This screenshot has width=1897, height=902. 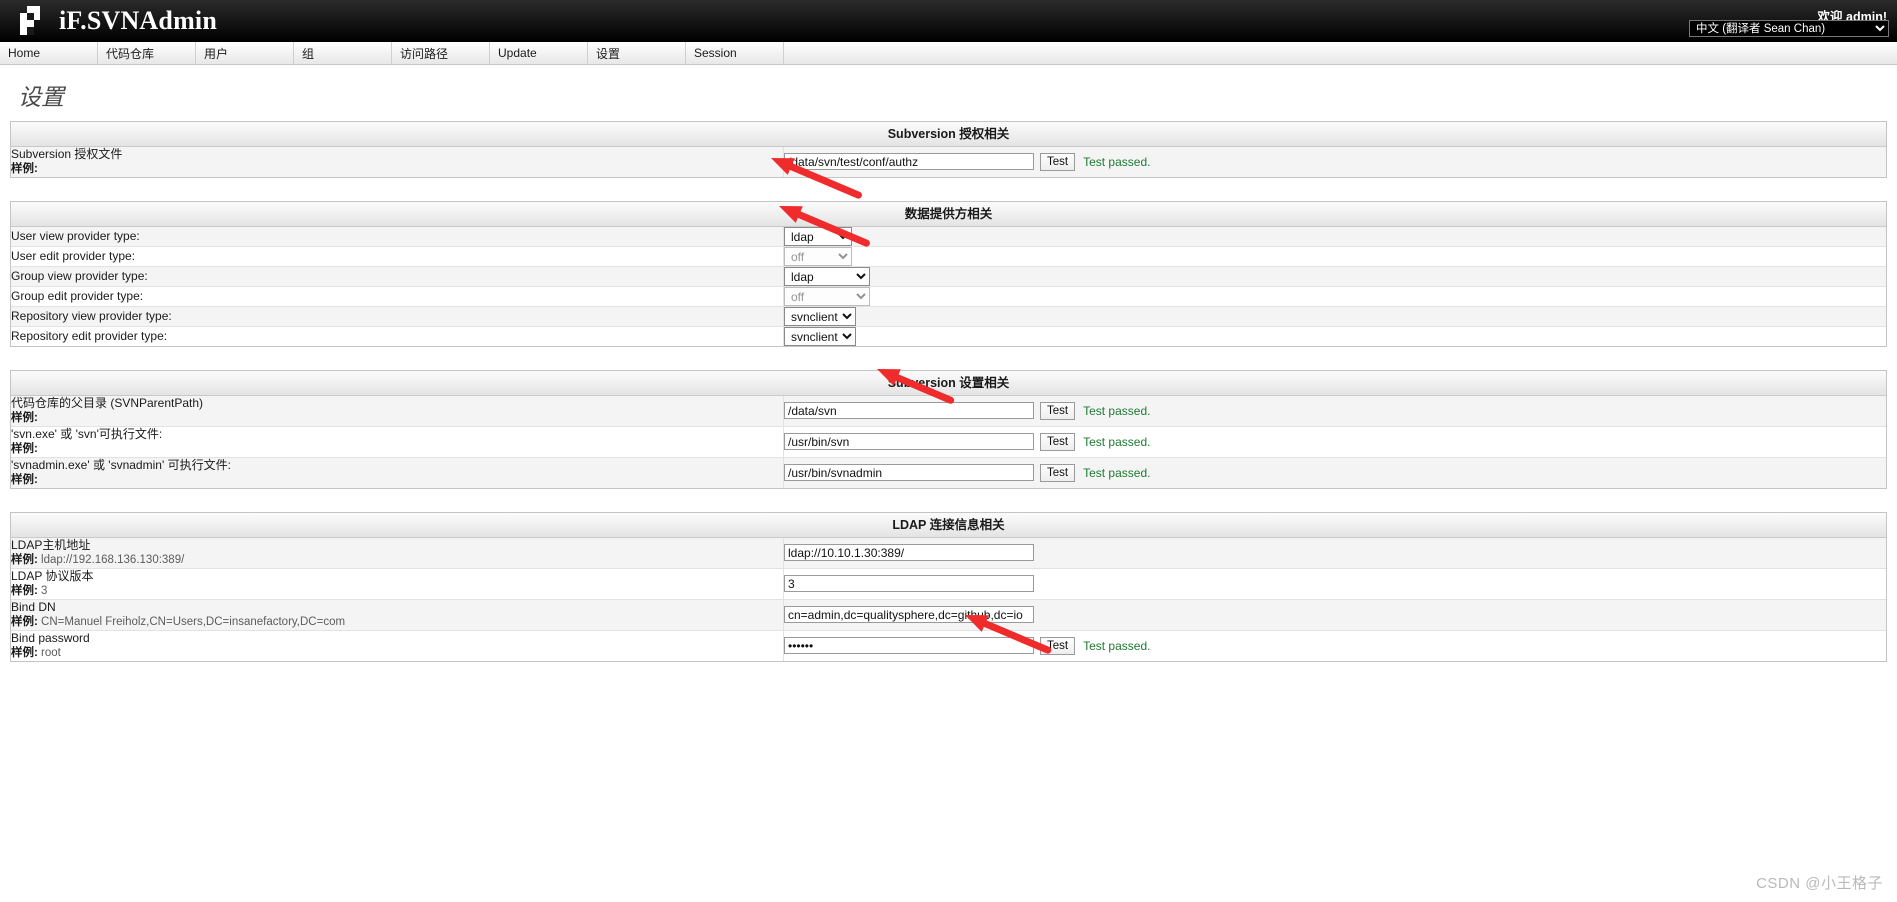 I want to click on setting-label-cell: LDAP 协议版本 样例: 3, so click(x=397, y=584).